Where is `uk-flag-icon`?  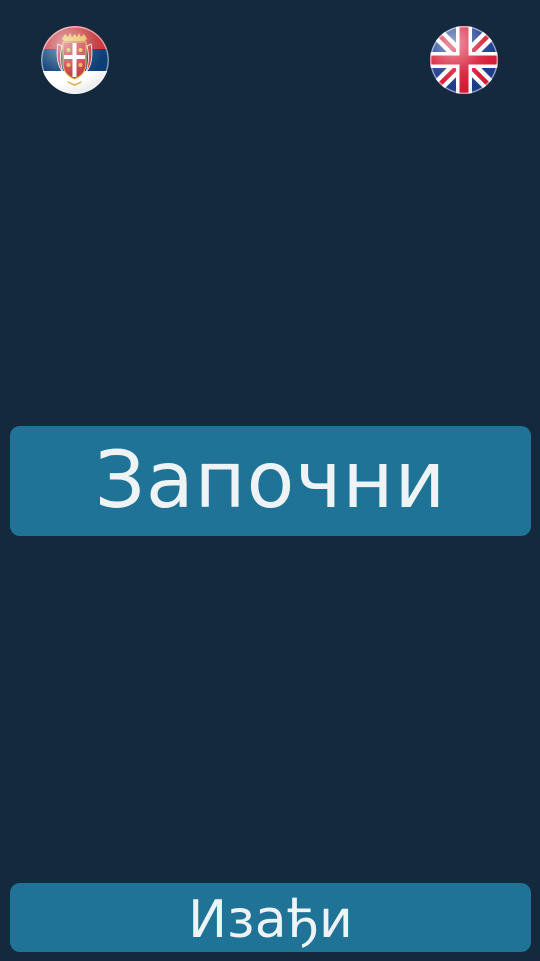
uk-flag-icon is located at coordinates (464, 60).